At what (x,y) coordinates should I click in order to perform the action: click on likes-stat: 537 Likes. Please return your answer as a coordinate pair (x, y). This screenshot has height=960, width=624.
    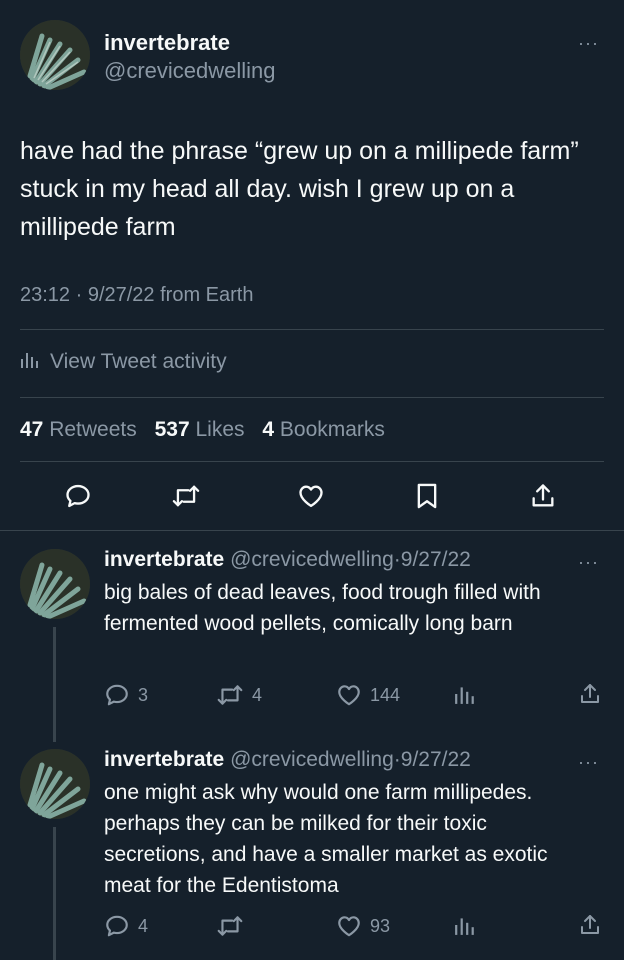
    Looking at the image, I should click on (200, 429).